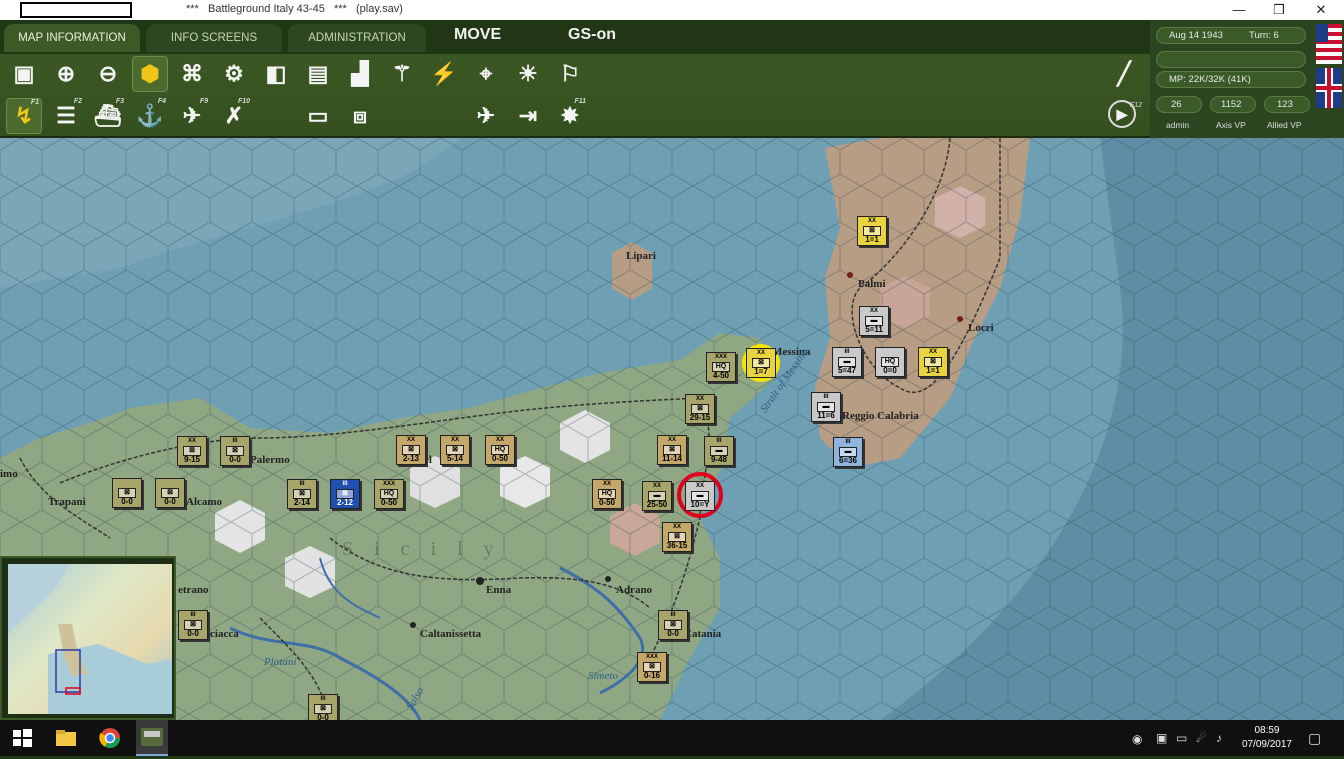 The width and height of the screenshot is (1344, 759). Describe the element at coordinates (1161, 738) in the screenshot. I see `defender-icon: ▣` at that location.